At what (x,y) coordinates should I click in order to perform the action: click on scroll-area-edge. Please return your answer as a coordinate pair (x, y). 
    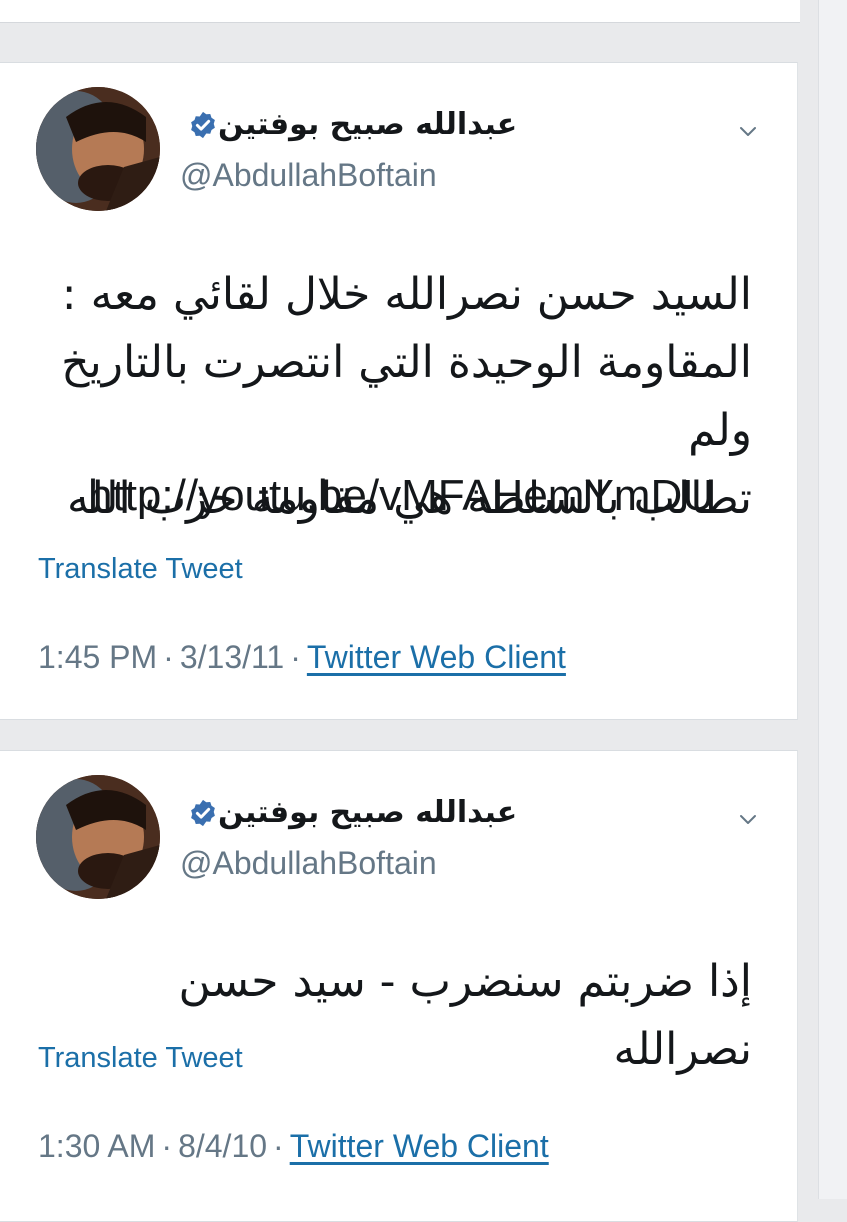
    Looking at the image, I should click on (832, 599).